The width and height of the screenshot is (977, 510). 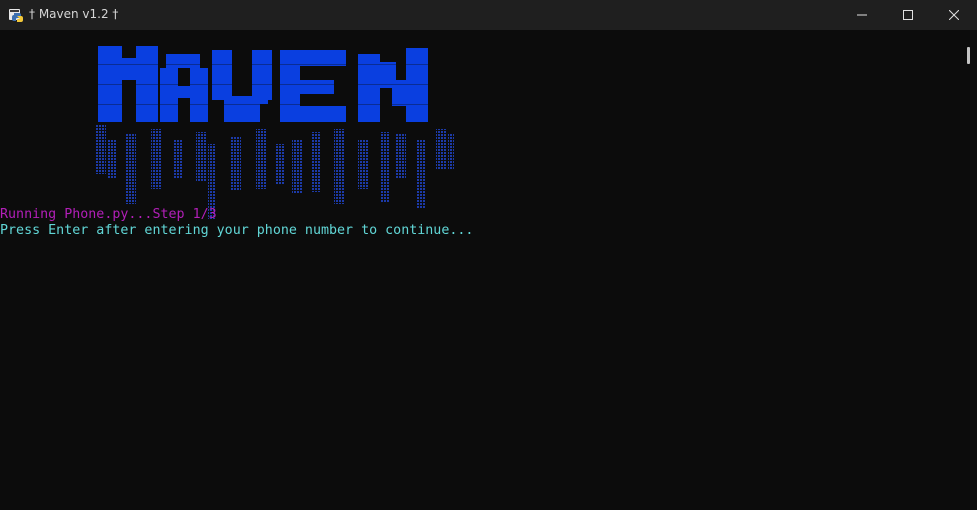 I want to click on minimize-button, so click(x=862, y=15).